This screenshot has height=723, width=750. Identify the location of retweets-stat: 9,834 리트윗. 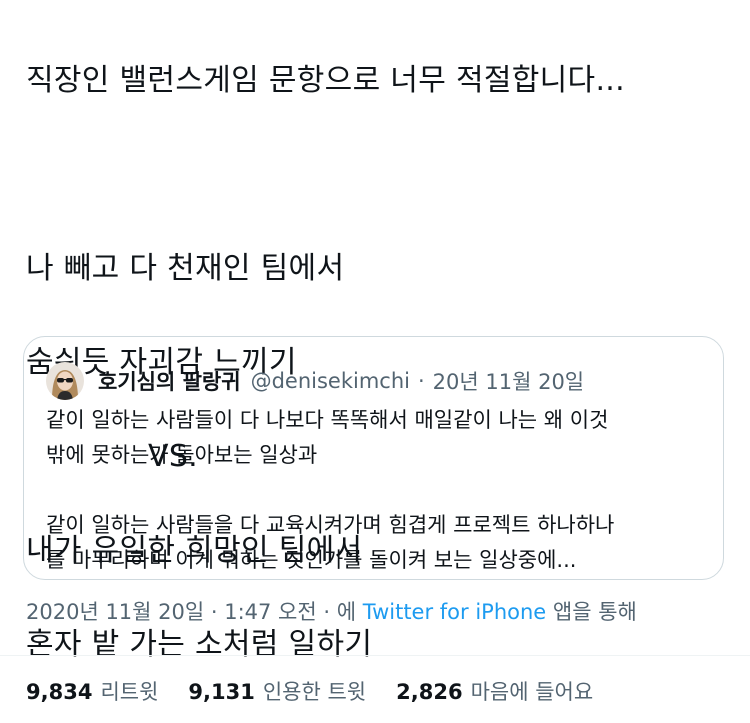
(92, 691).